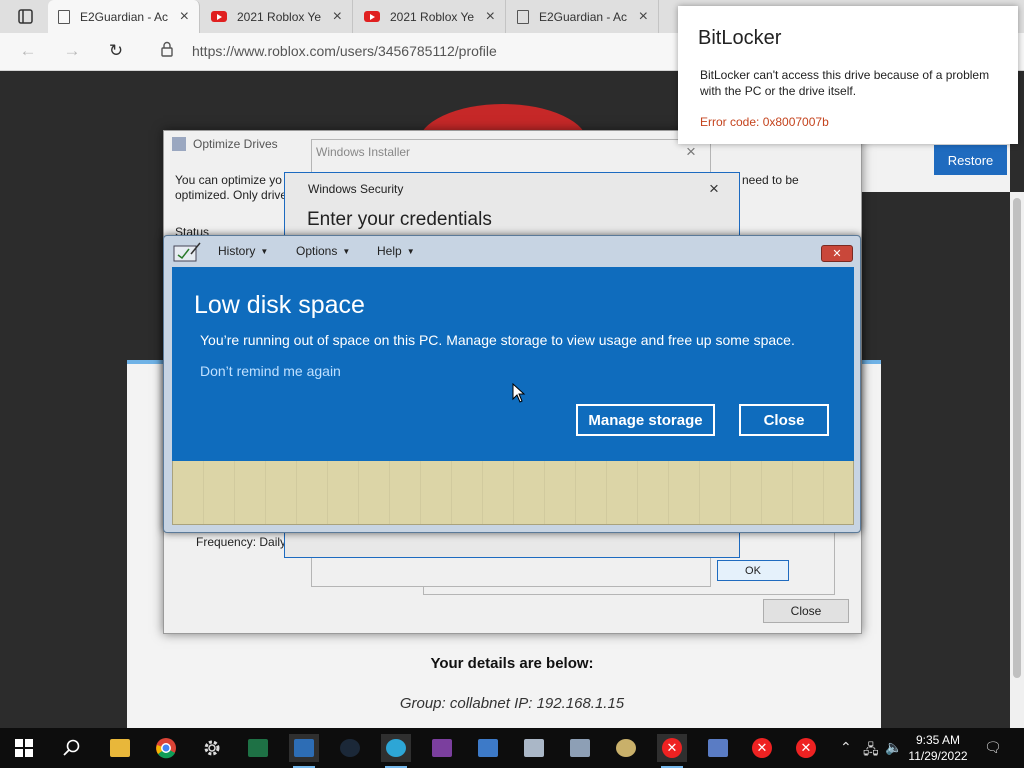 The width and height of the screenshot is (1024, 768). Describe the element at coordinates (806, 748) in the screenshot. I see `error-app-icon-3: ✕` at that location.